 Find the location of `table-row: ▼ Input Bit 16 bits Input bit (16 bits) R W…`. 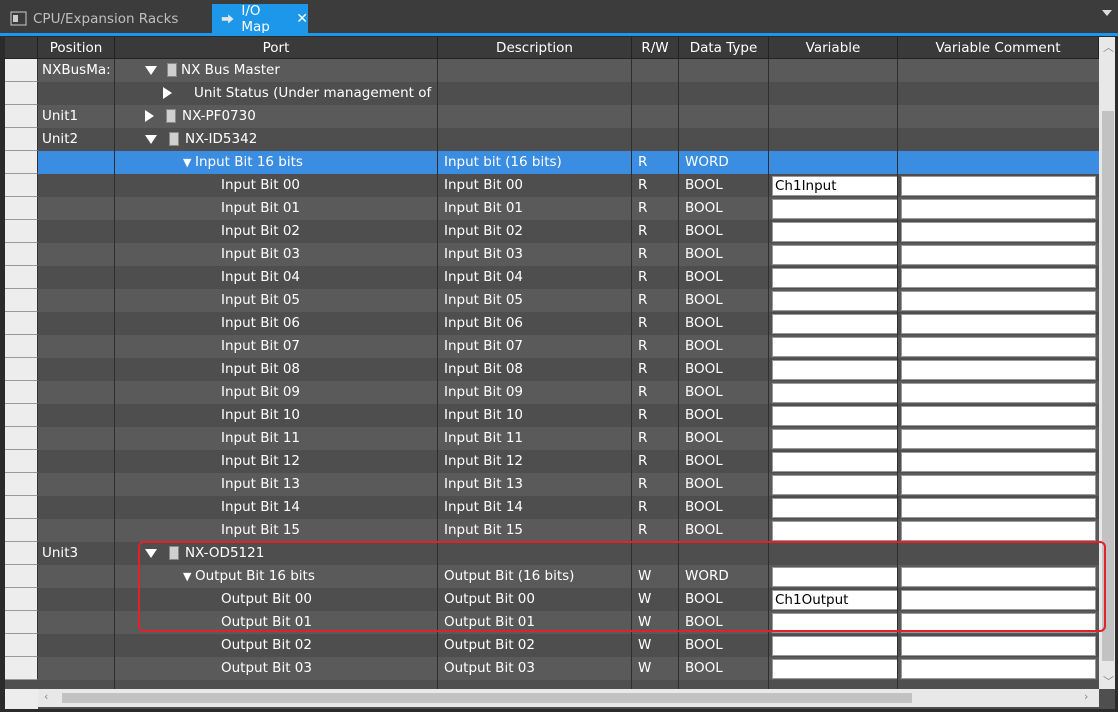

table-row: ▼ Input Bit 16 bits Input bit (16 bits) R W… is located at coordinates (552, 162).